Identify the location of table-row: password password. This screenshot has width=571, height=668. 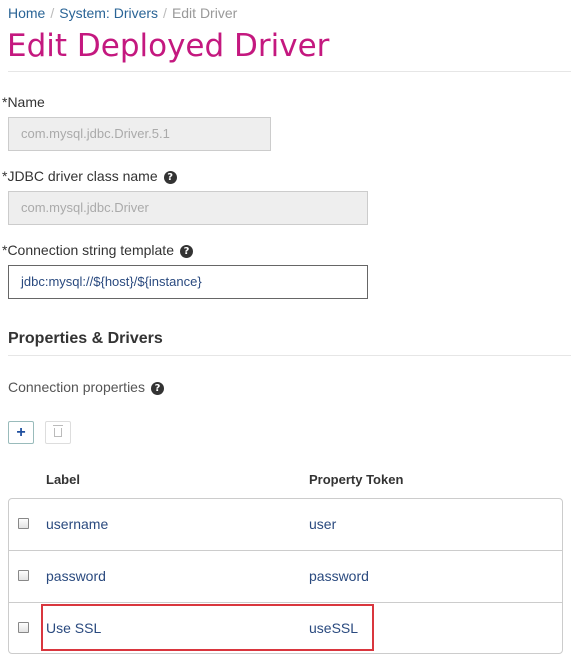
(285, 576).